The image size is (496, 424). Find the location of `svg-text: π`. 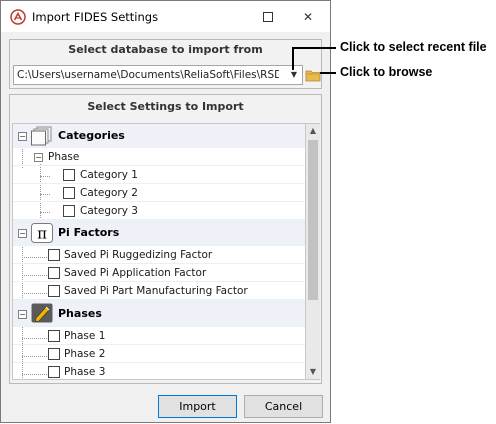

svg-text: π is located at coordinates (42, 234).